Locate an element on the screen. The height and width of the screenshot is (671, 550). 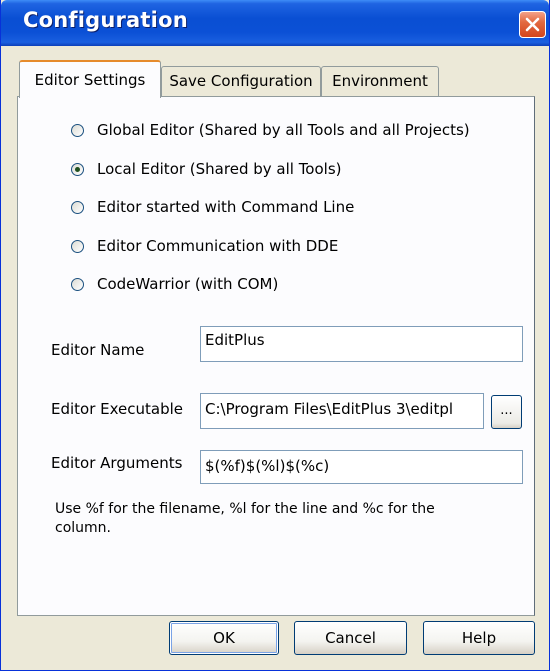
editor-arguments-label: Editor Arguments is located at coordinates (117, 463).